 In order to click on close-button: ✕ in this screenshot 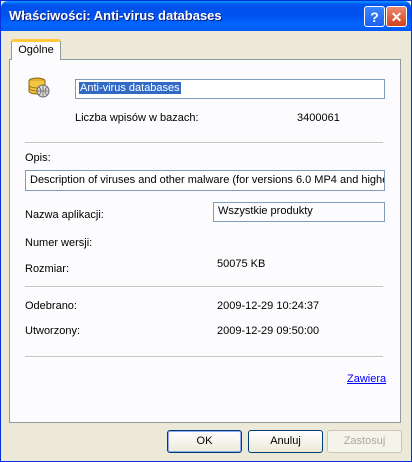, I will do `click(396, 16)`.